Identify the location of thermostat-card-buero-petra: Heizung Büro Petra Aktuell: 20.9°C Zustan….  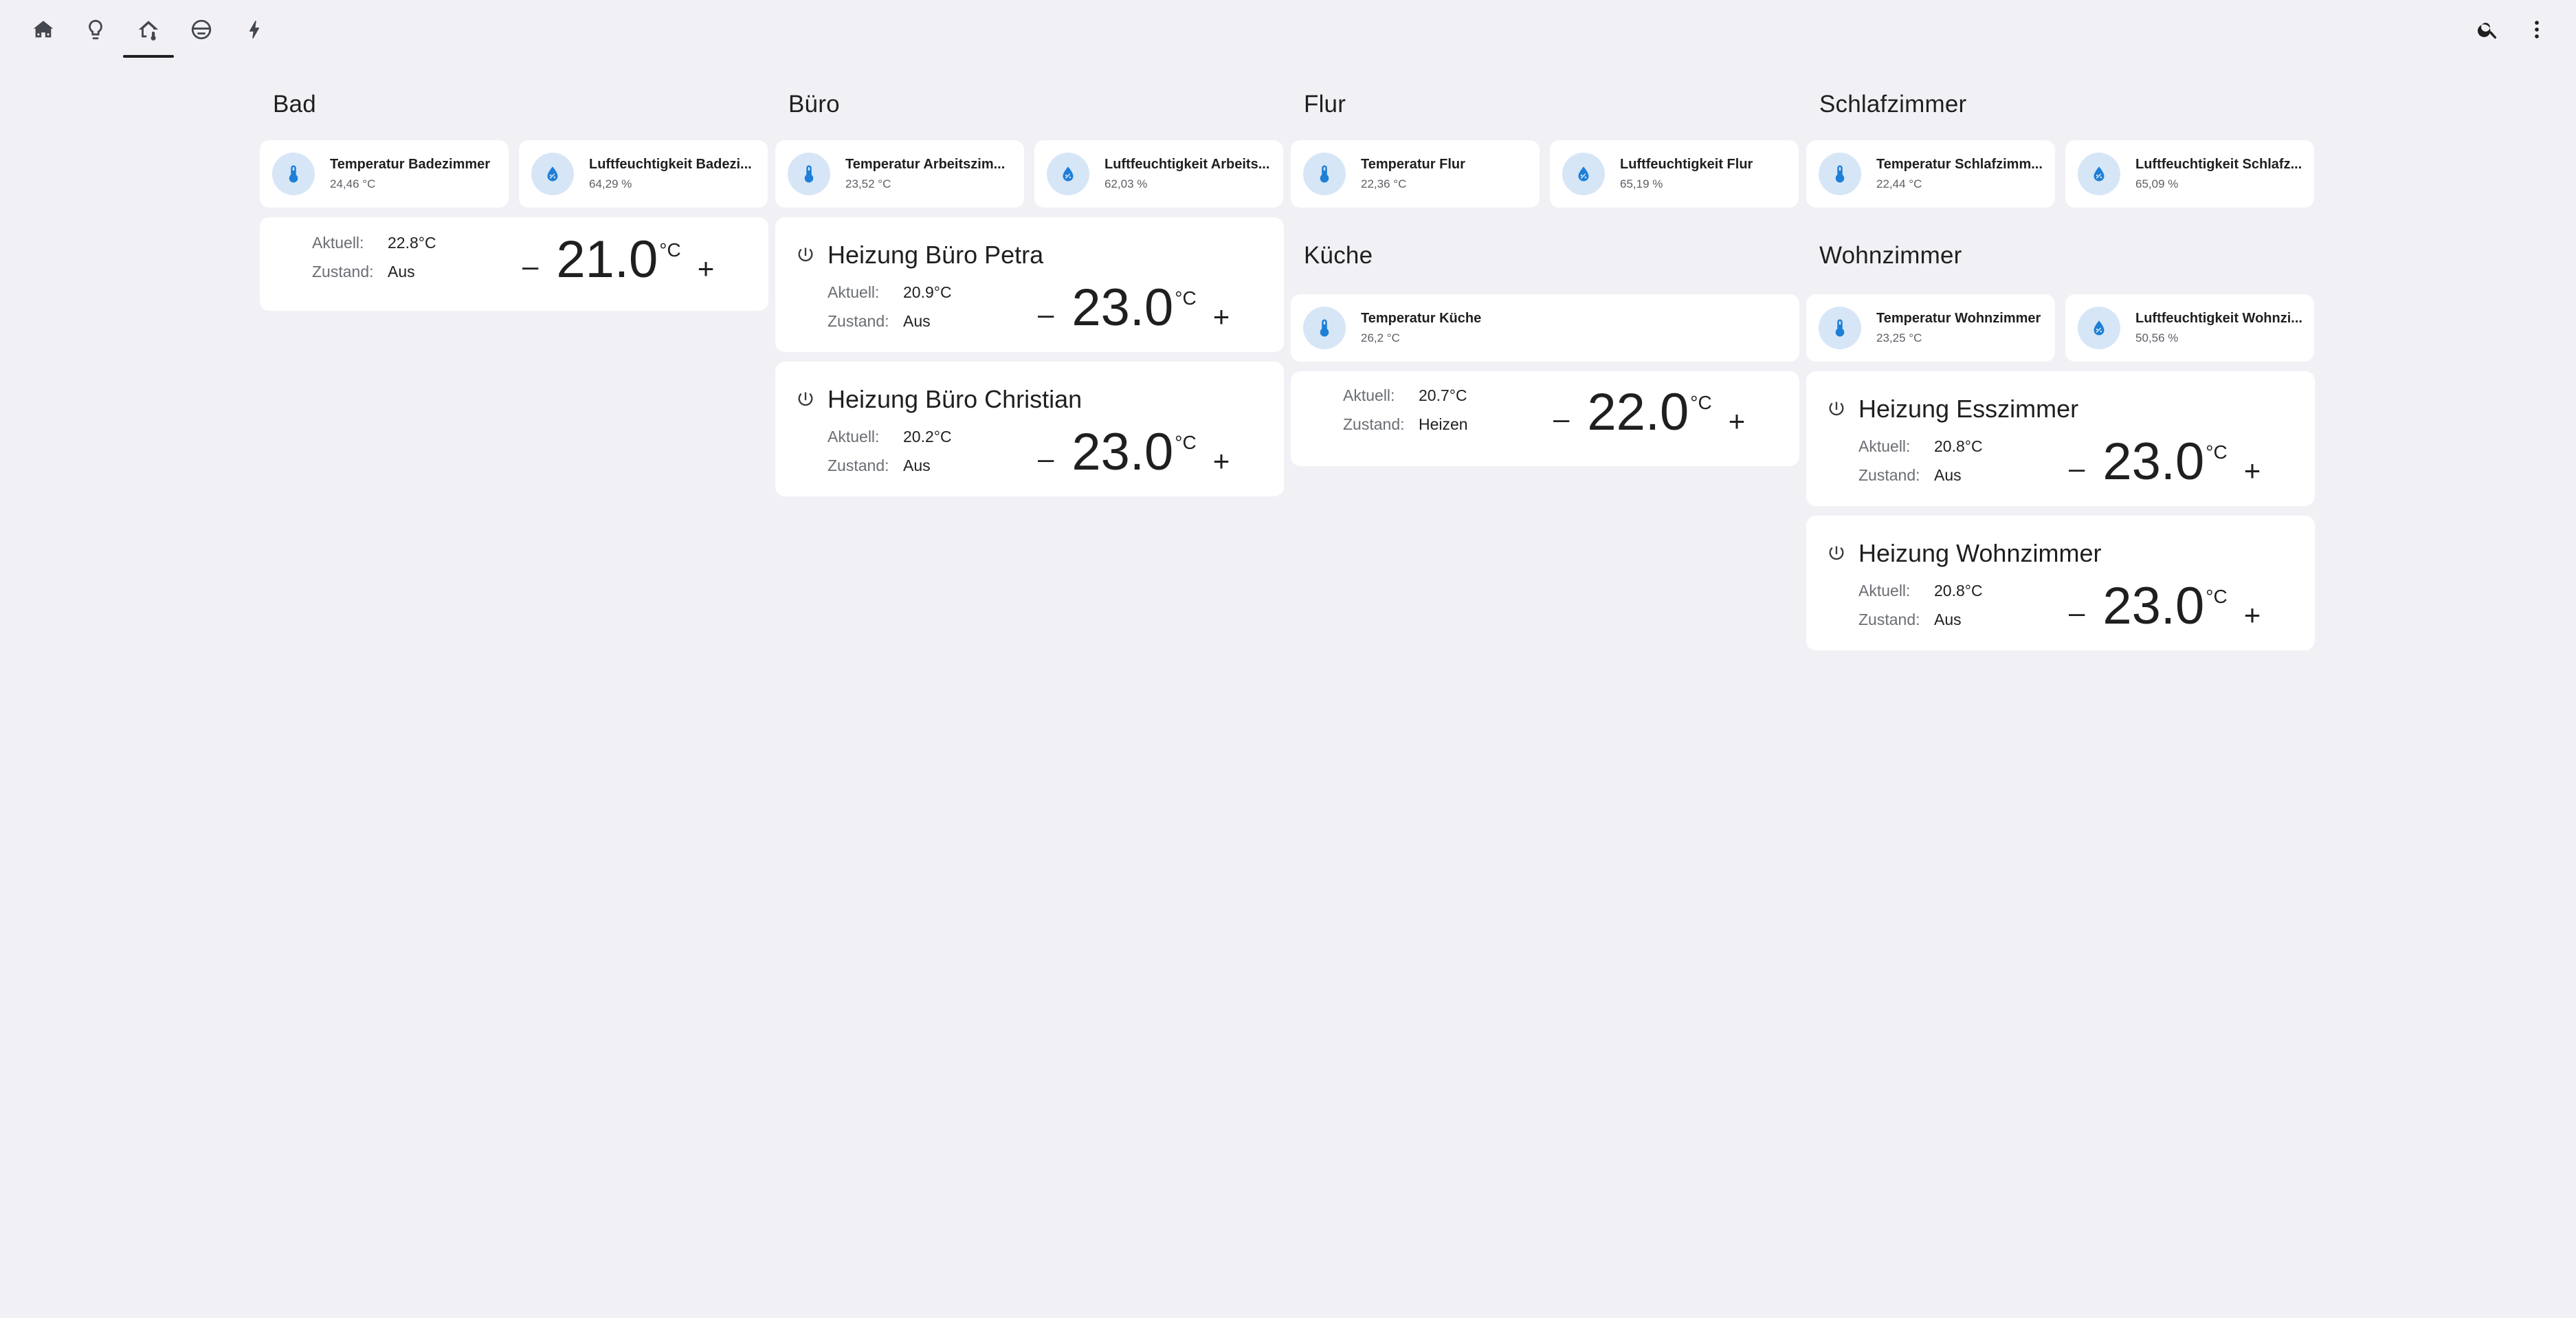
(1029, 284).